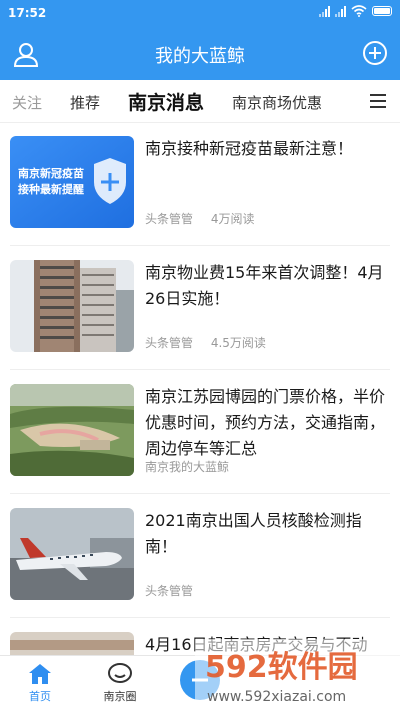  I want to click on news-title: 2021南京出国人员核酸检测指南！, so click(253, 533).